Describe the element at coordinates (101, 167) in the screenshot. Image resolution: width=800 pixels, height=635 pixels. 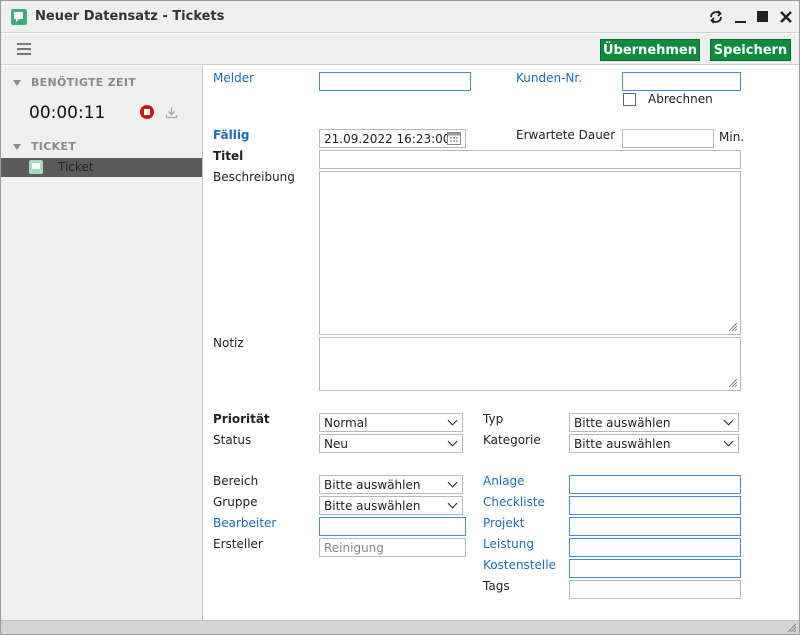
I see `sidebar-item-ticket: Ticket` at that location.